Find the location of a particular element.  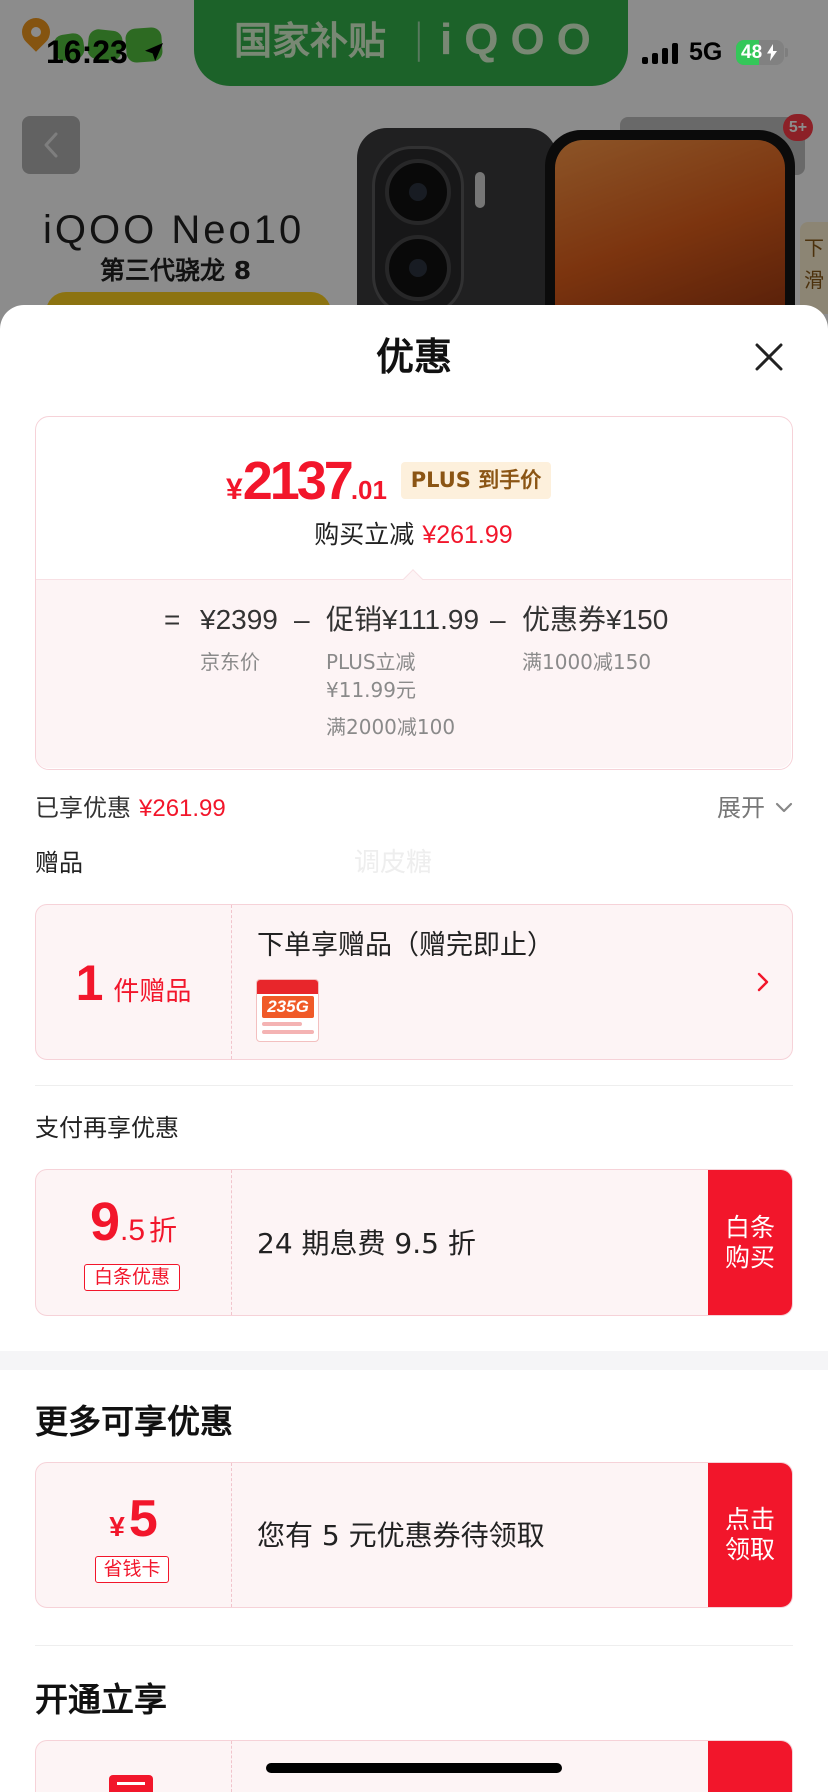

promo-note: 满2000减100 is located at coordinates (391, 727).